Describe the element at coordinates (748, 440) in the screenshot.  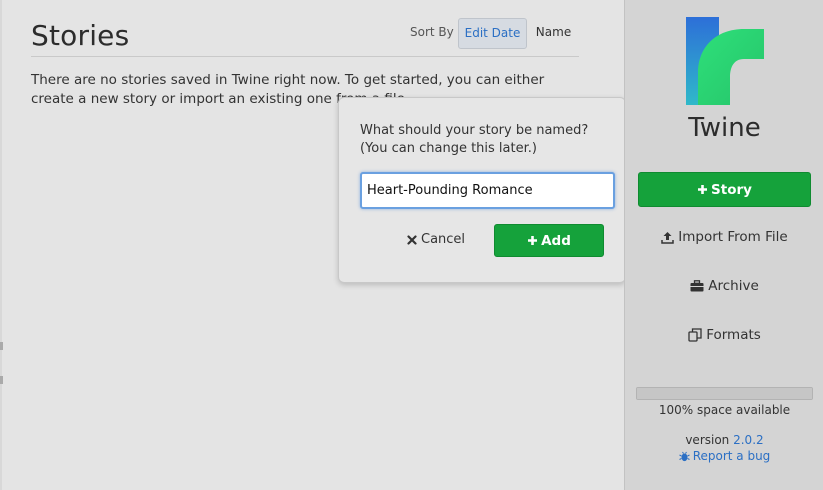
I see `version-number: 2.0.2` at that location.